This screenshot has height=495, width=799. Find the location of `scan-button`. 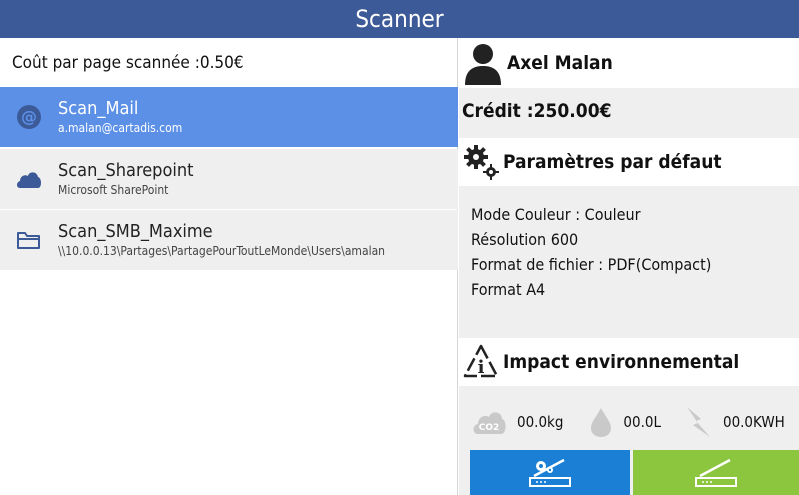

scan-button is located at coordinates (716, 472).